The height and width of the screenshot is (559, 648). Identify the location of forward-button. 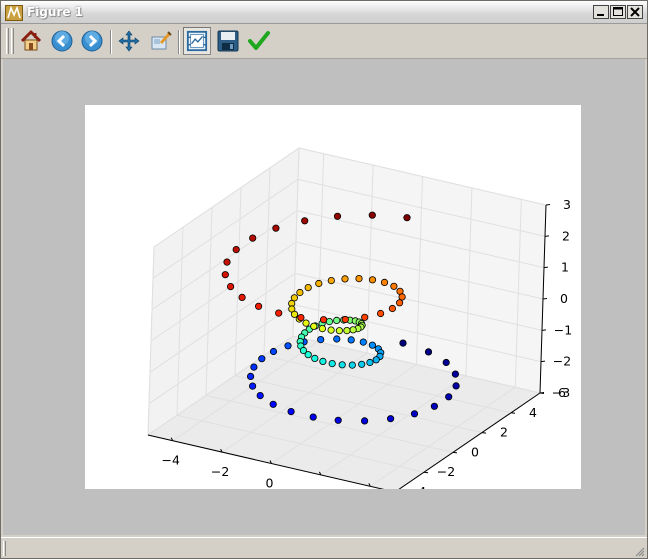
(92, 41).